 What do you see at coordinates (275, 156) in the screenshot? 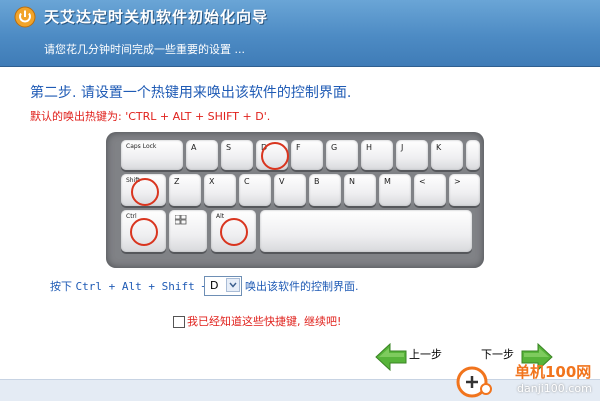
I see `highlight-ring-d` at bounding box center [275, 156].